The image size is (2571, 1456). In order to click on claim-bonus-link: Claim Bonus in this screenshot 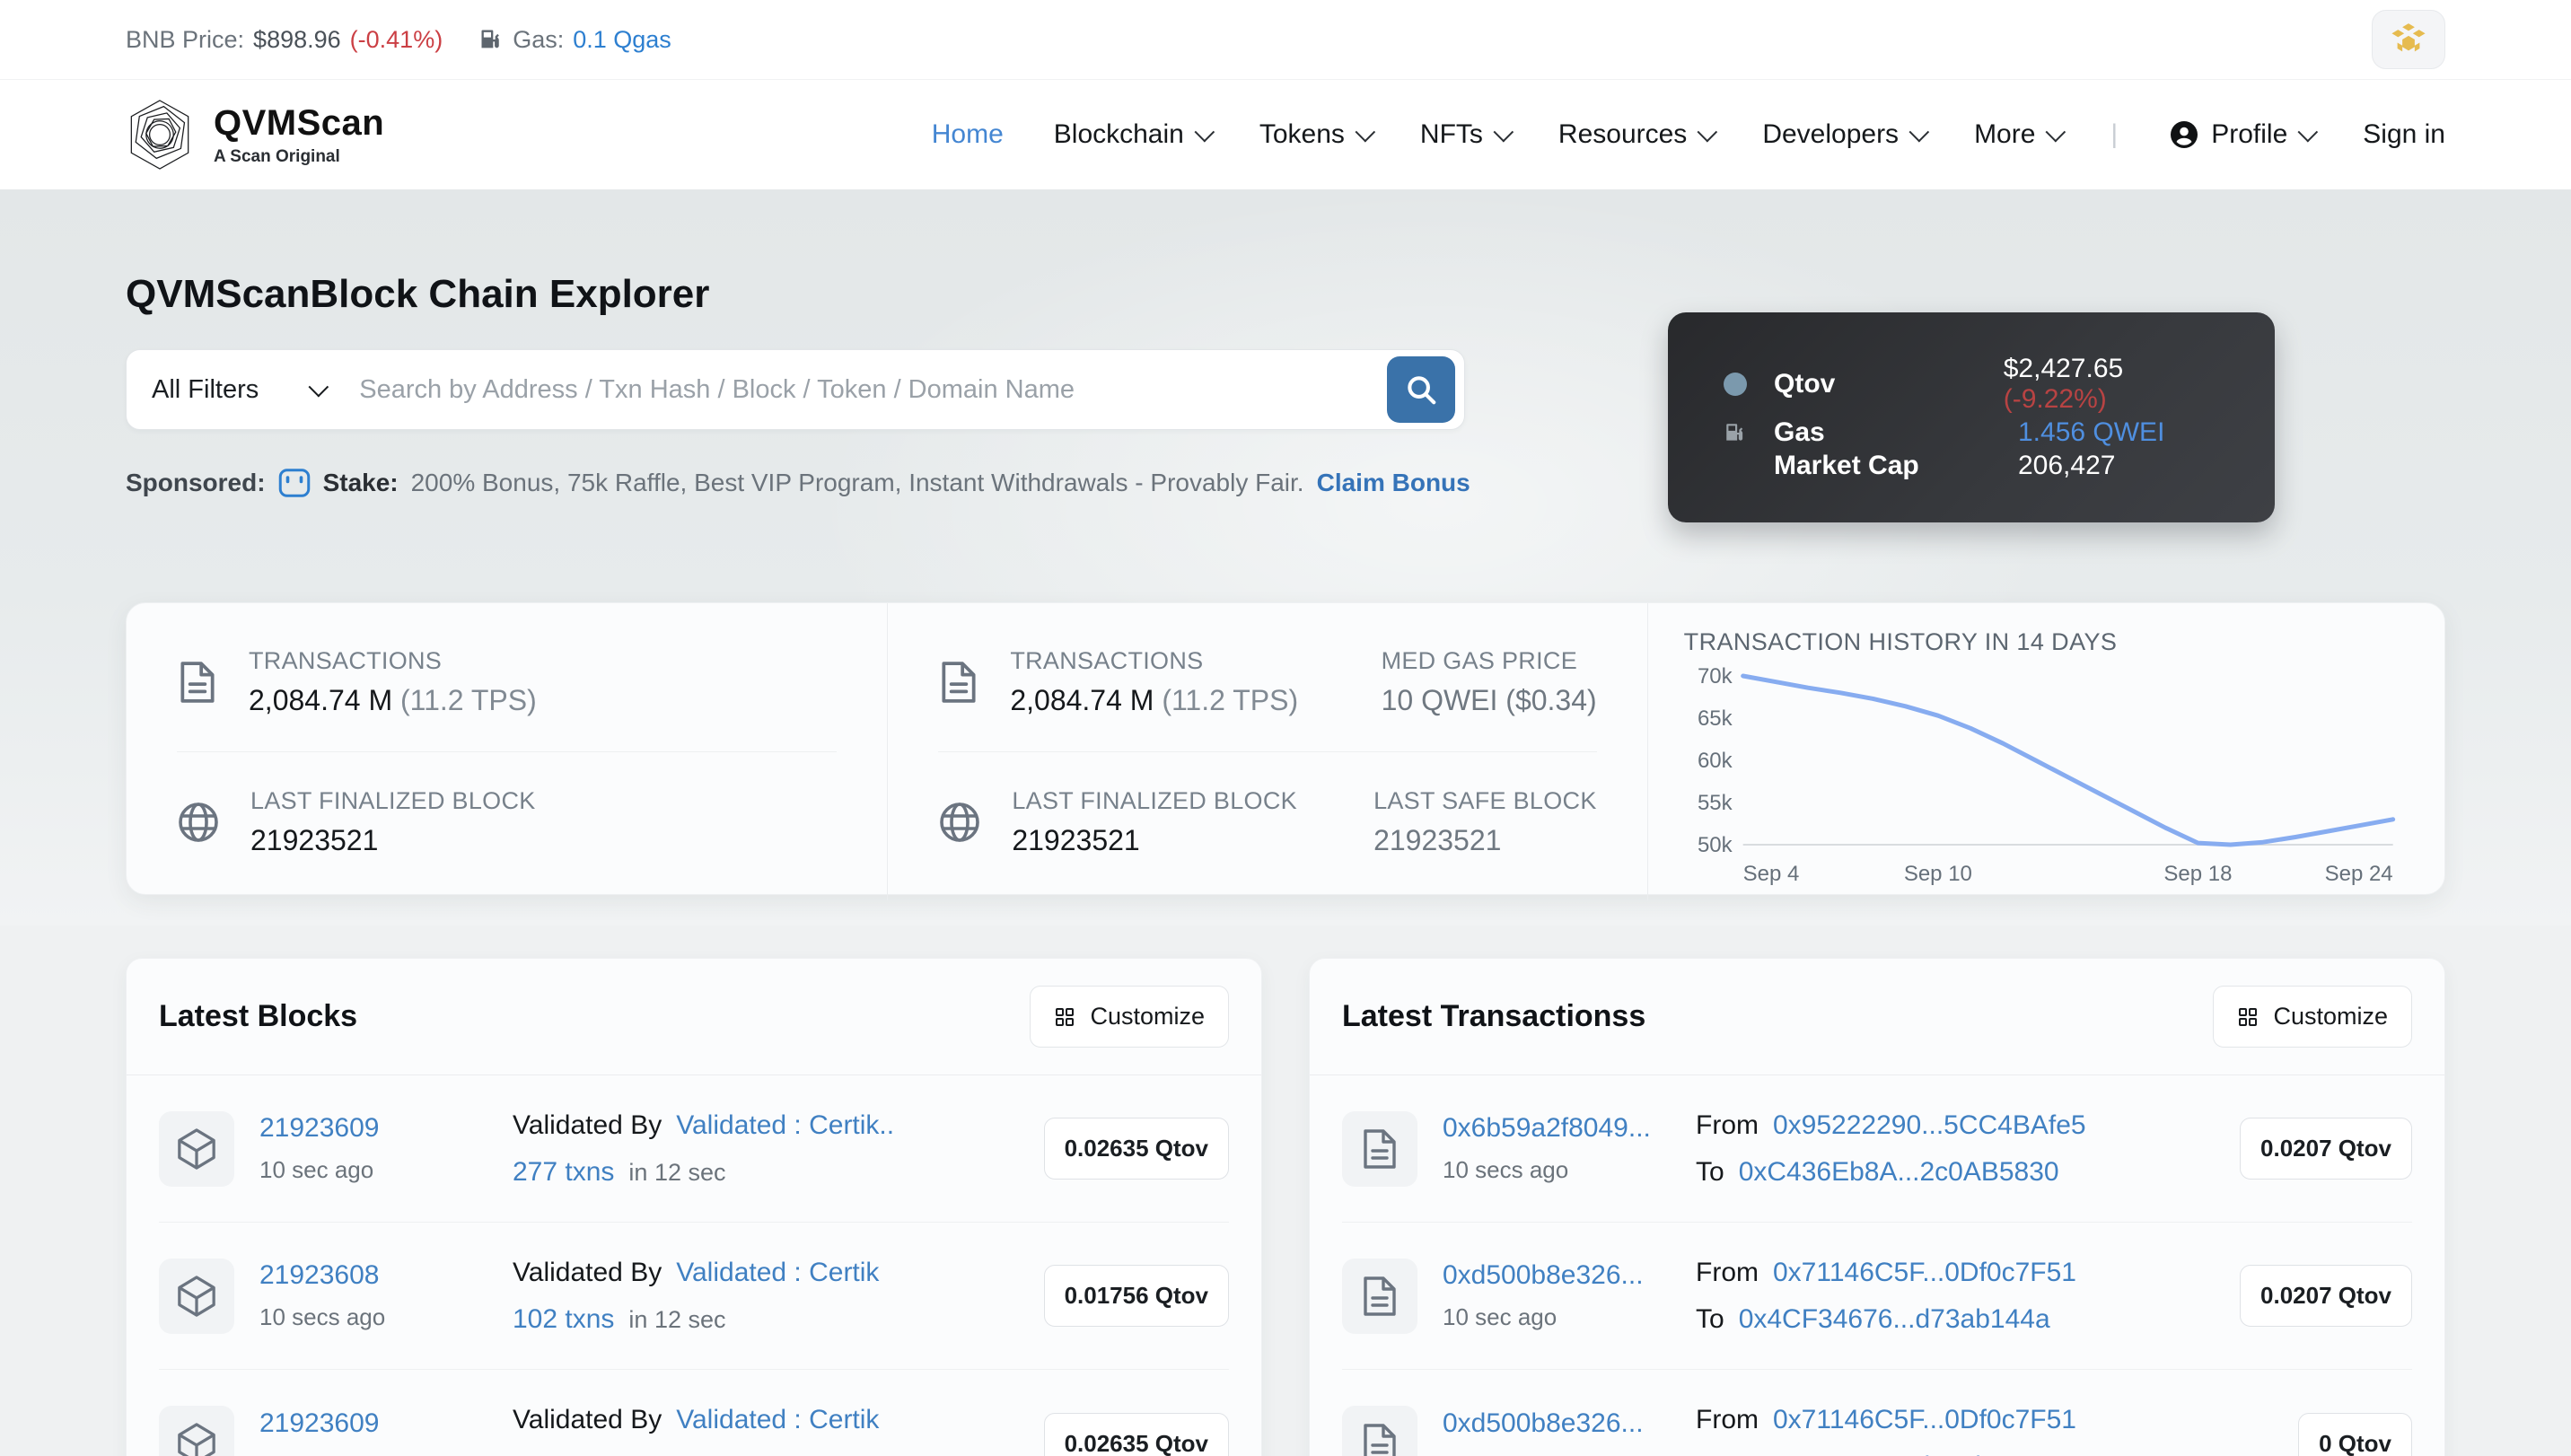, I will do `click(1393, 483)`.